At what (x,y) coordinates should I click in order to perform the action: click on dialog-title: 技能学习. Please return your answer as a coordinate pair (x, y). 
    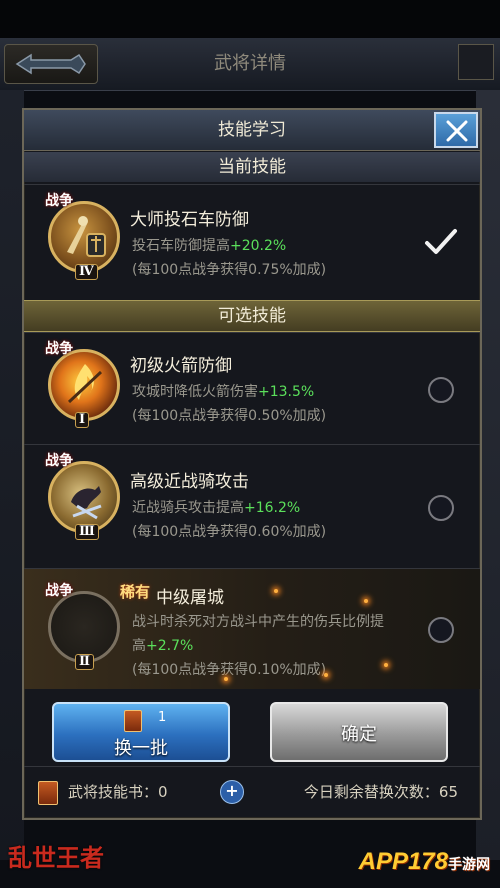
    Looking at the image, I should click on (252, 130).